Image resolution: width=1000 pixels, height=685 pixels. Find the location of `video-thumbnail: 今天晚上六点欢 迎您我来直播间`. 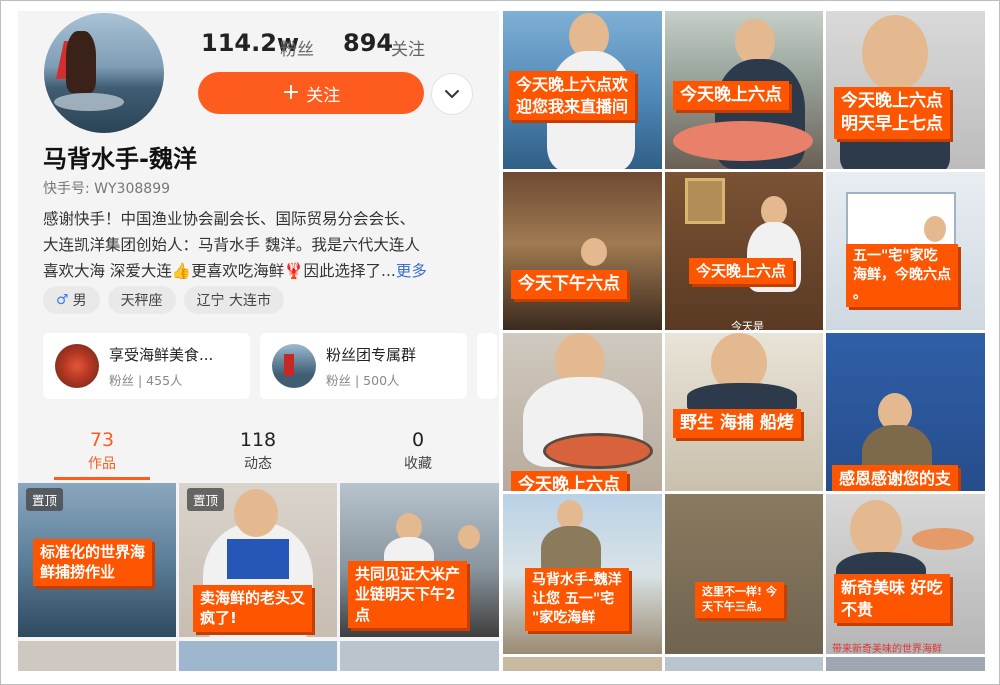

video-thumbnail: 今天晚上六点欢 迎您我来直播间 is located at coordinates (582, 90).